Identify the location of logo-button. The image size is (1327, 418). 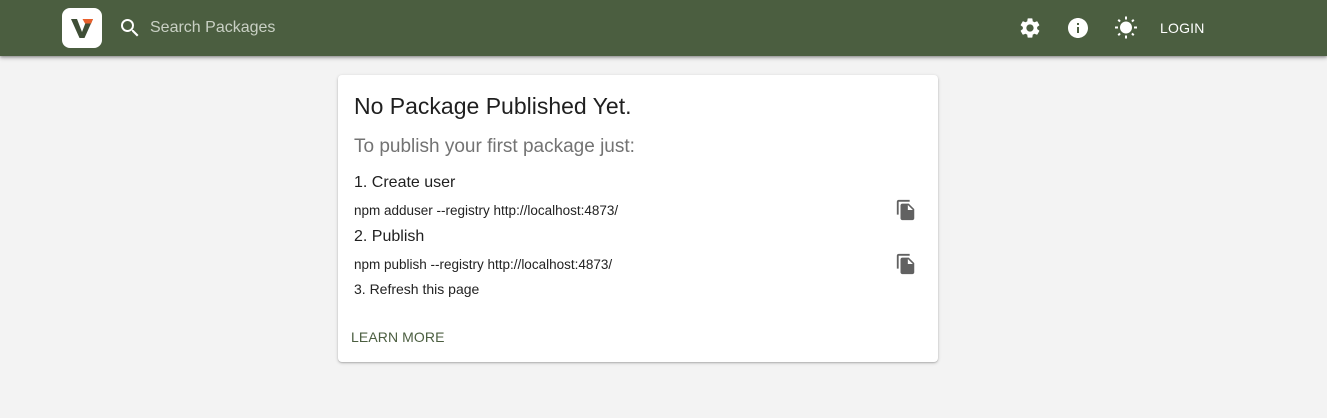
(82, 28).